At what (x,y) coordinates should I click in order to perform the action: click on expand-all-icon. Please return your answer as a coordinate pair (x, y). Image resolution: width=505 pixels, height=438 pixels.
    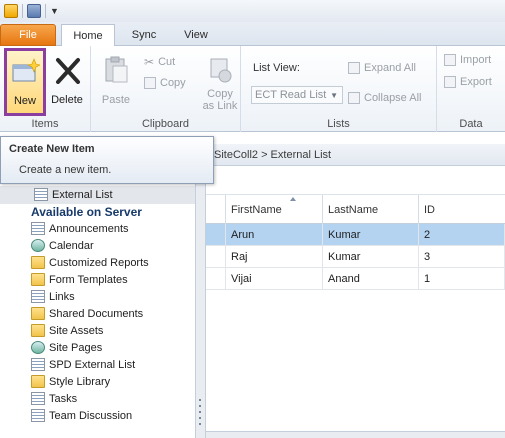
    Looking at the image, I should click on (354, 68).